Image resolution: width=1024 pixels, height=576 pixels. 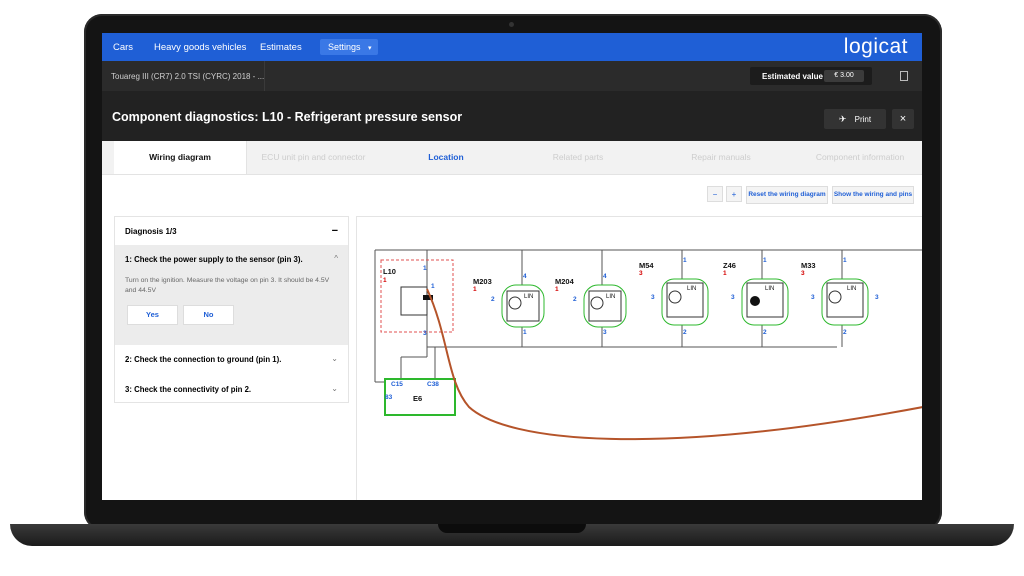 I want to click on show-wiring-and-pins-button: Show the wiring and pins, so click(x=873, y=195).